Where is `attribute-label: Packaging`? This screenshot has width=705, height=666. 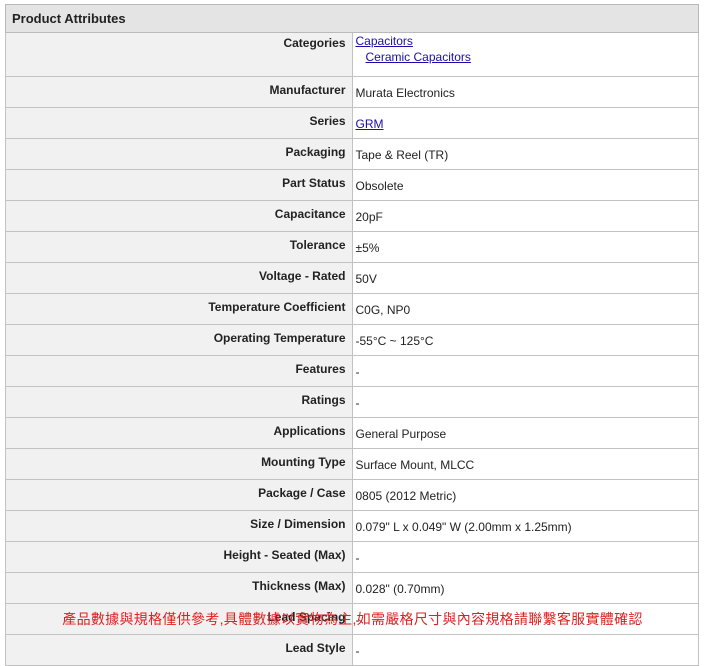
attribute-label: Packaging is located at coordinates (179, 154).